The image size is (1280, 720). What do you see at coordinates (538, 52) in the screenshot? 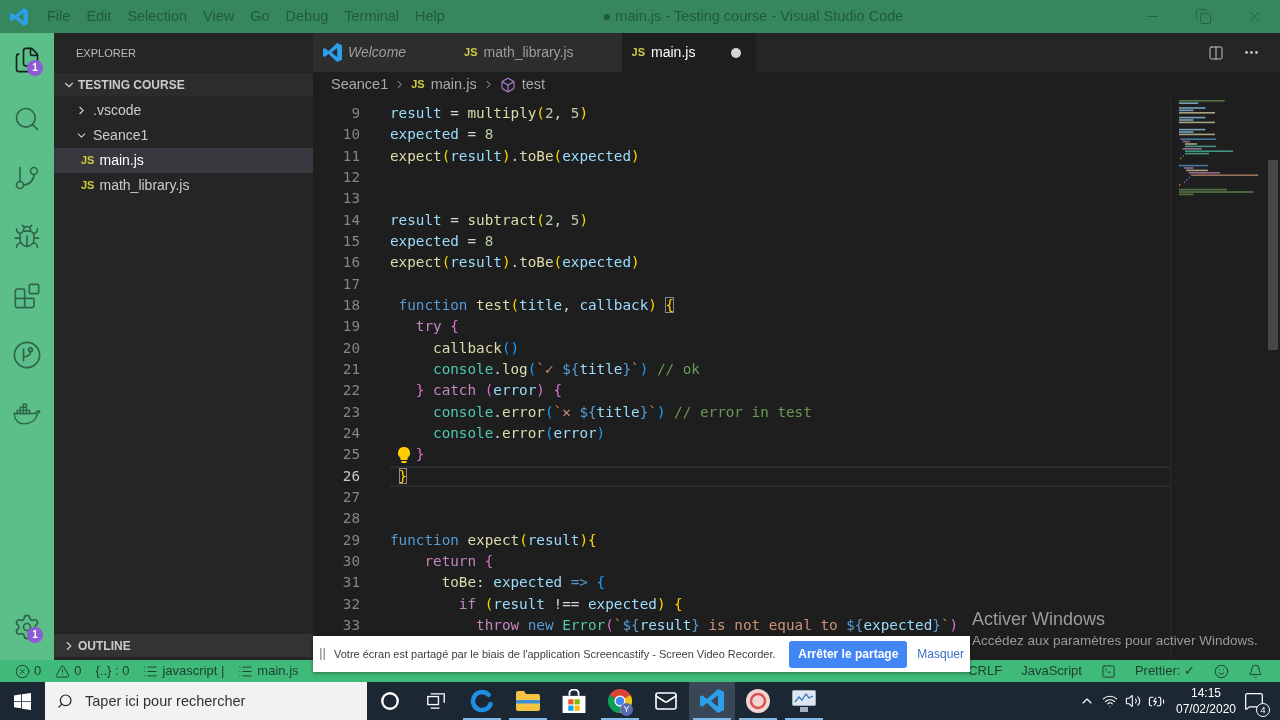
I see `editor-tab: JS math_library.js` at bounding box center [538, 52].